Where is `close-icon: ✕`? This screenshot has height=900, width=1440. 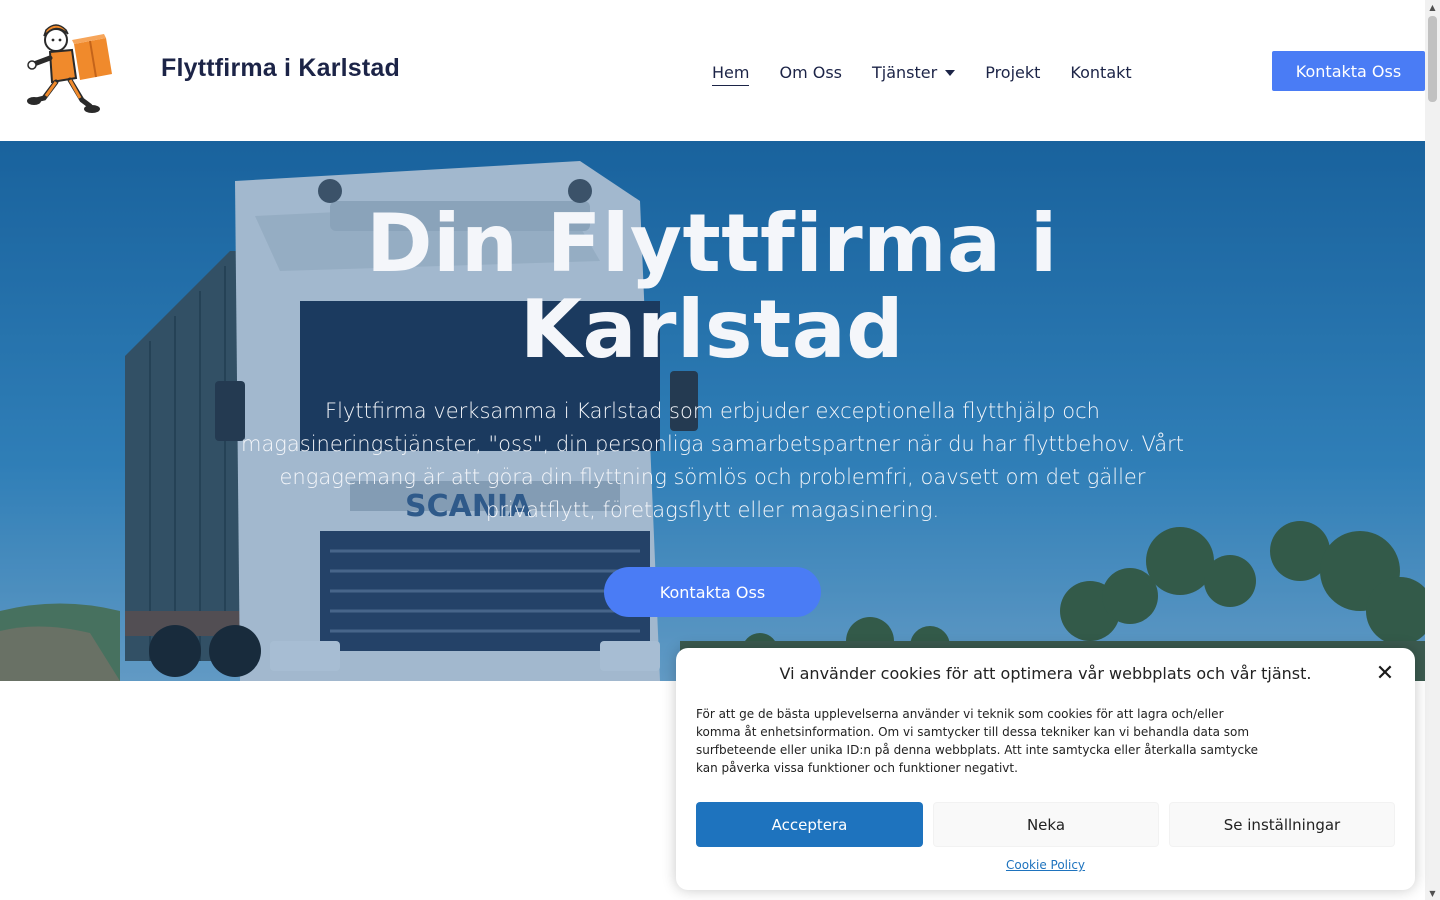 close-icon: ✕ is located at coordinates (1385, 674).